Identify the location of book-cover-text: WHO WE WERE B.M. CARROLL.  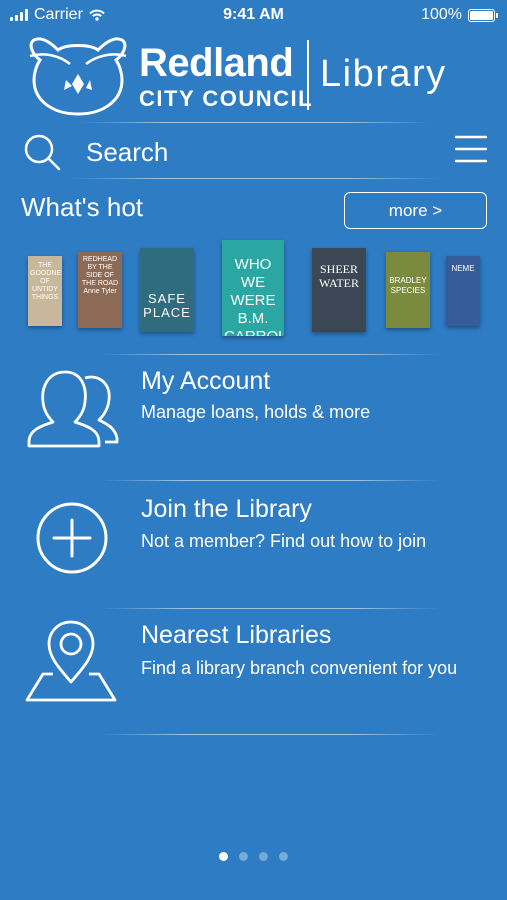
(254, 296).